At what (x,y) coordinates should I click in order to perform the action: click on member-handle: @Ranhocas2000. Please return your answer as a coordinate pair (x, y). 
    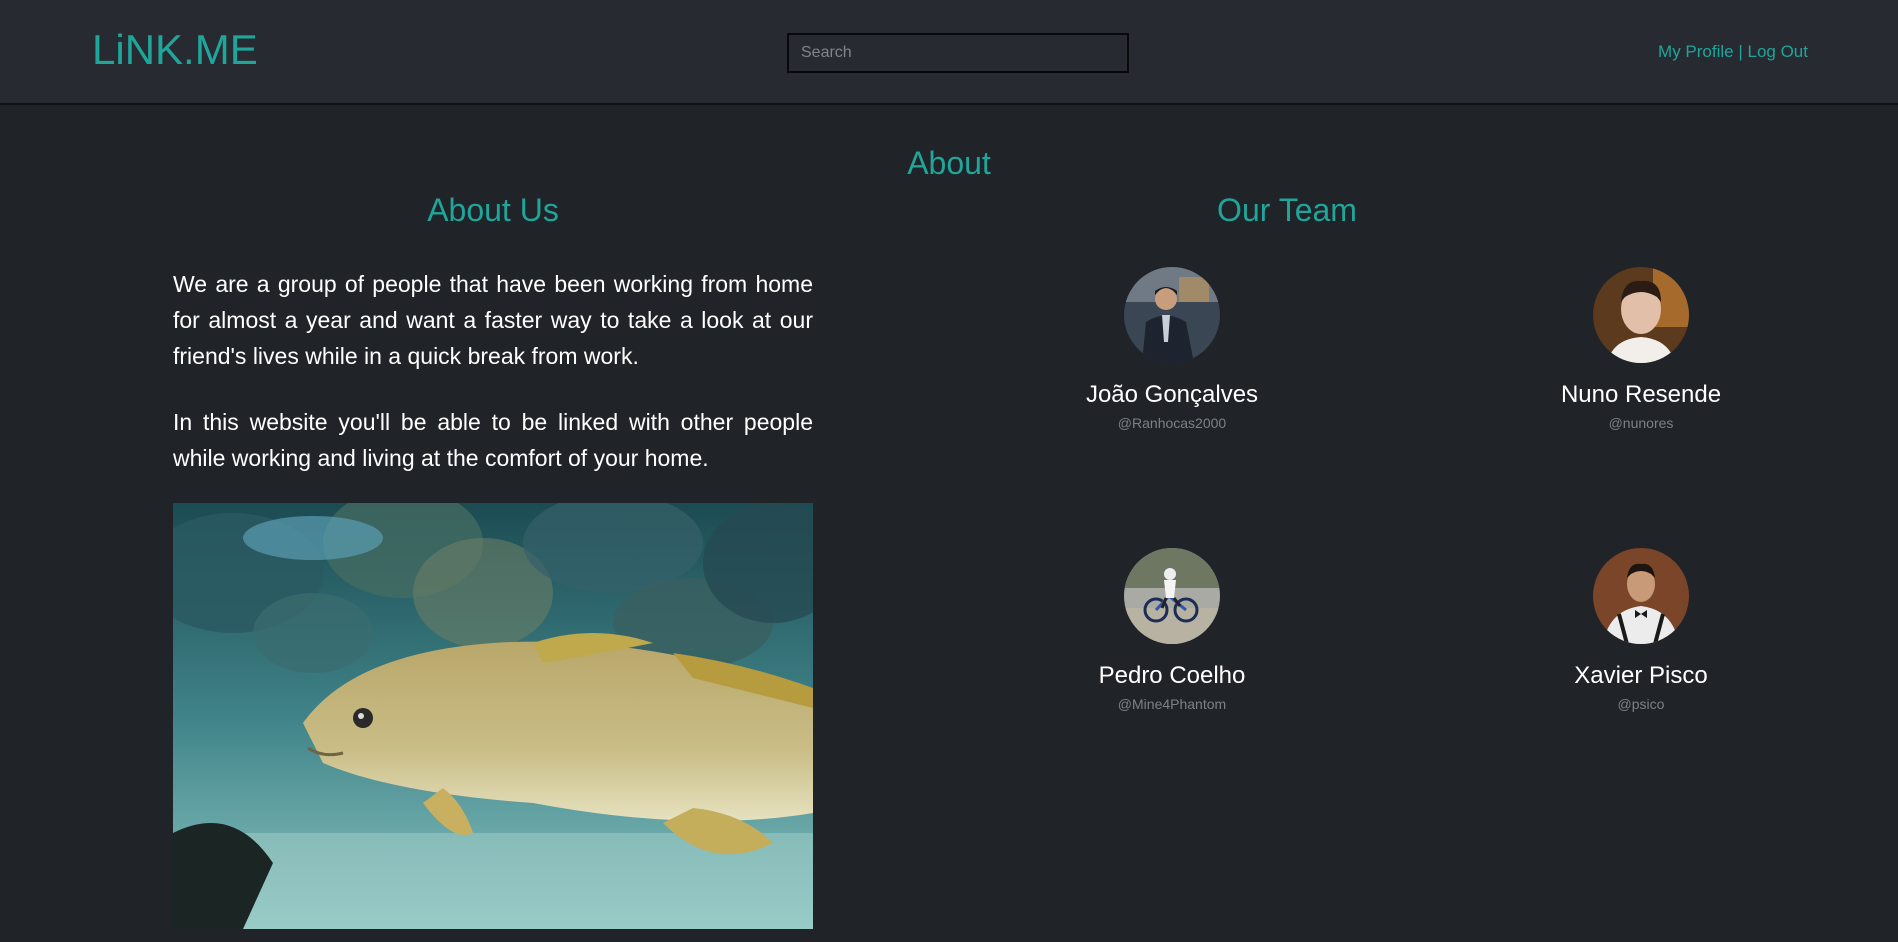
    Looking at the image, I should click on (1172, 423).